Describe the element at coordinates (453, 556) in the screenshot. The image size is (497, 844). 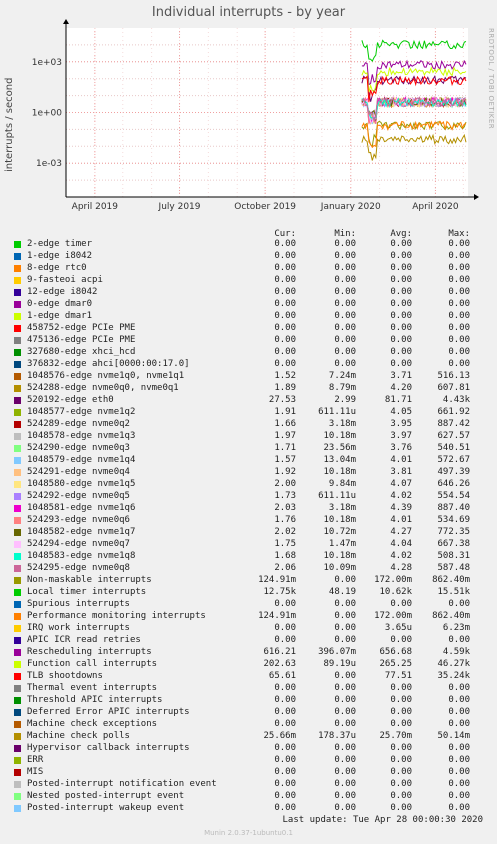
I see `legend-max-value: 508.31` at that location.